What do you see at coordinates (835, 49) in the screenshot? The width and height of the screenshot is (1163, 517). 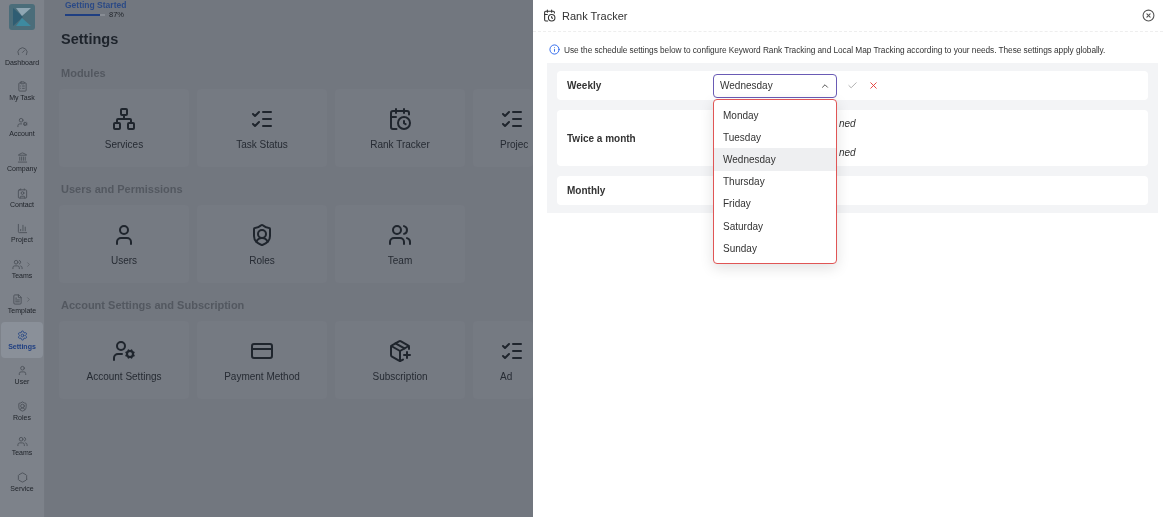 I see `info-text: Use the schedule settings below to configure Keyword Rank Tracking and Local Map Tracking according to your needs. These settings apply globally.` at bounding box center [835, 49].